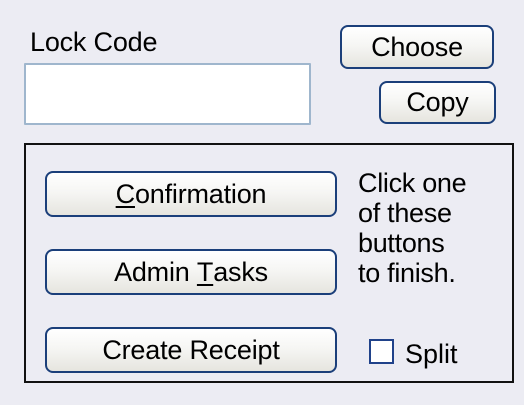  Describe the element at coordinates (407, 273) in the screenshot. I see `hint-line: to finish.` at that location.